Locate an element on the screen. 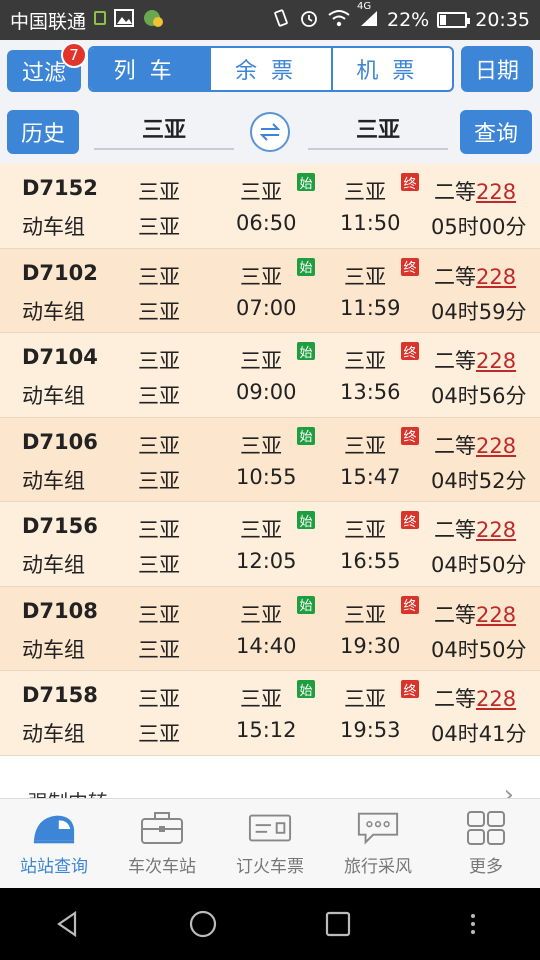 This screenshot has width=540, height=960. alarm-icon is located at coordinates (309, 20).